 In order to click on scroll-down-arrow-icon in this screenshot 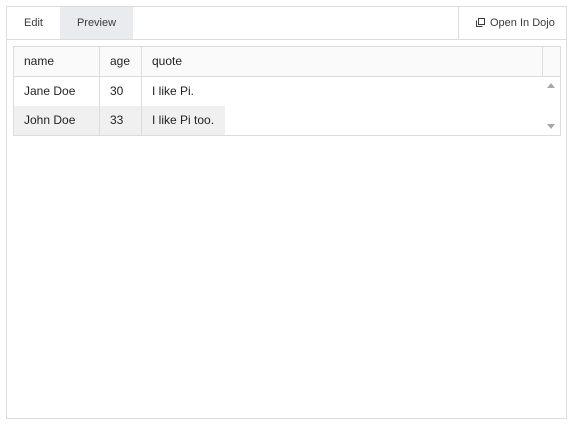, I will do `click(551, 126)`.